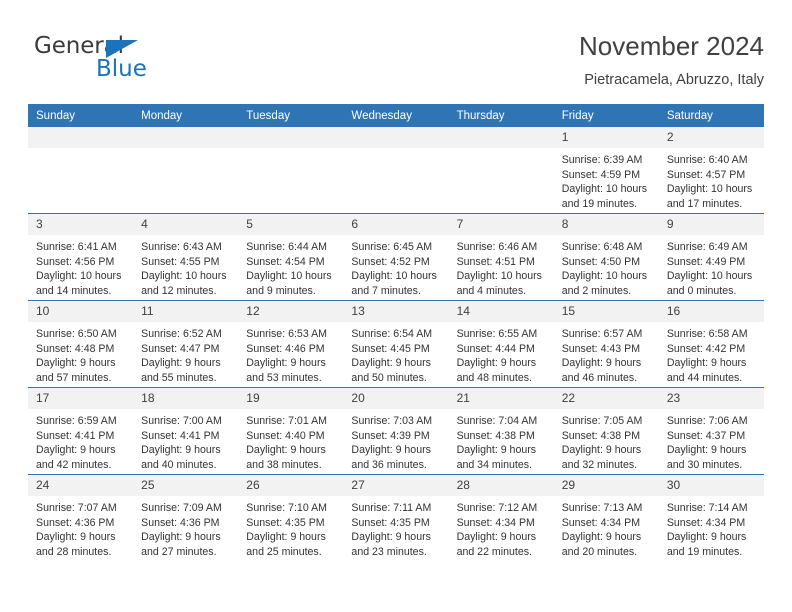 The width and height of the screenshot is (792, 612). Describe the element at coordinates (392, 334) in the screenshot. I see `sunrise-text: Sunrise: 6:54 AM` at that location.